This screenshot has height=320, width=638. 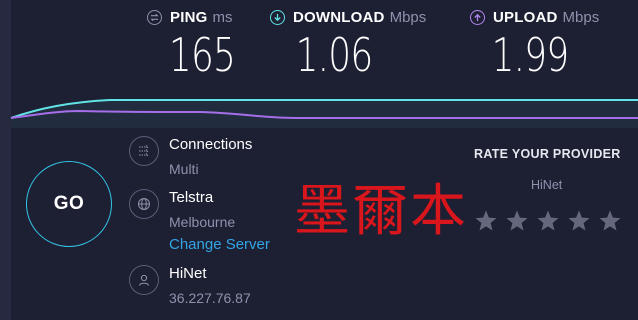 What do you see at coordinates (547, 154) in the screenshot?
I see `rate-provider-title: RATE YOUR PROVIDER` at bounding box center [547, 154].